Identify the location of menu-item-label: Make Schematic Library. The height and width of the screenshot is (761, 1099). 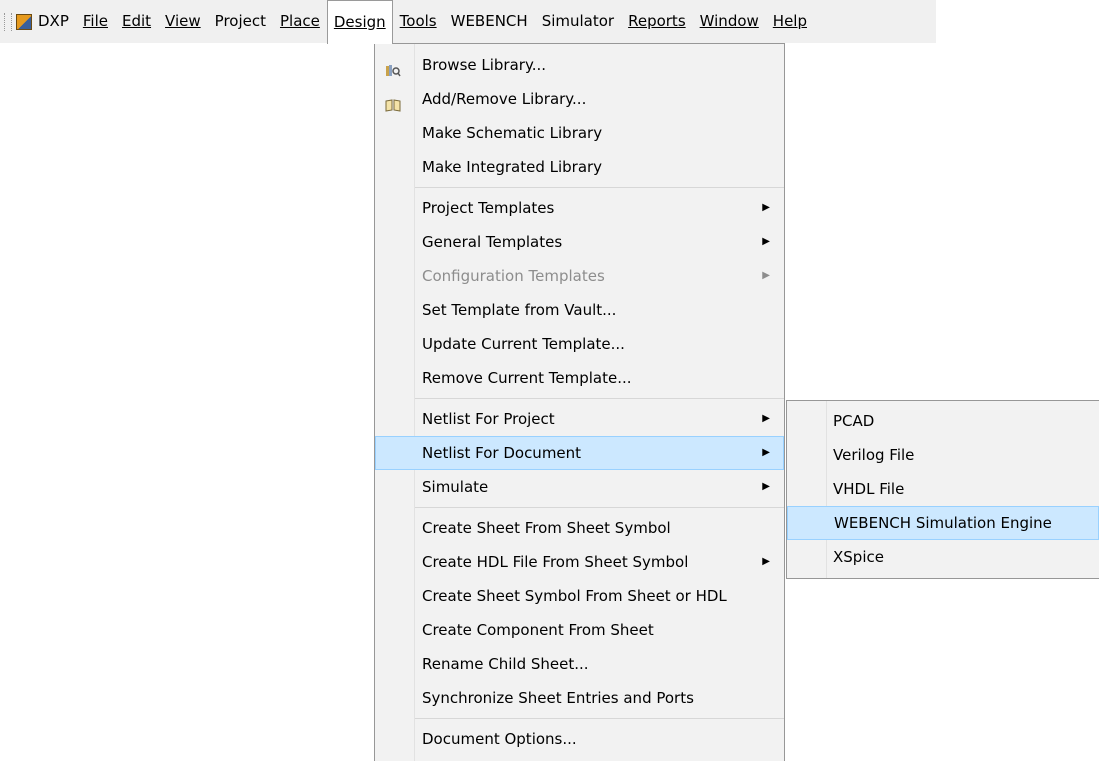
(512, 133).